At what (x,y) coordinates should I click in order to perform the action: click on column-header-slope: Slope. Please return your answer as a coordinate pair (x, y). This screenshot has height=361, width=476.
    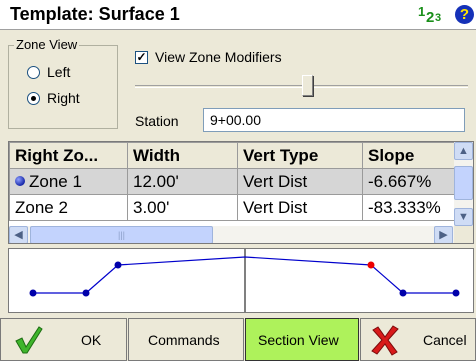
    Looking at the image, I should click on (408, 155).